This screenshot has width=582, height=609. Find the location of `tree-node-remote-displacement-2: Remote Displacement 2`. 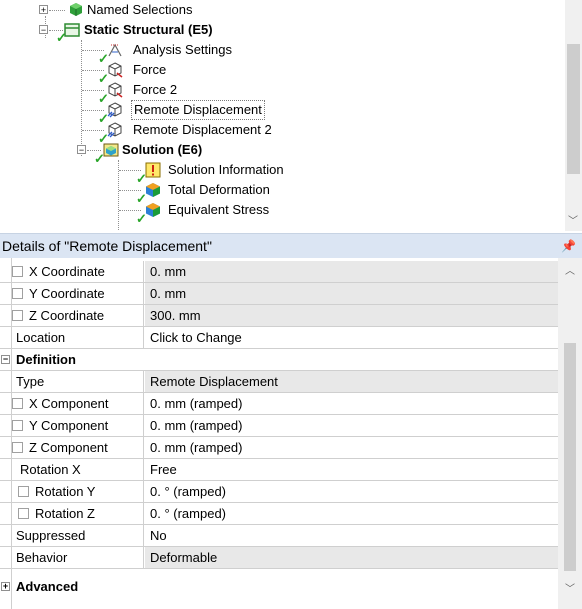

tree-node-remote-displacement-2: Remote Displacement 2 is located at coordinates (202, 130).